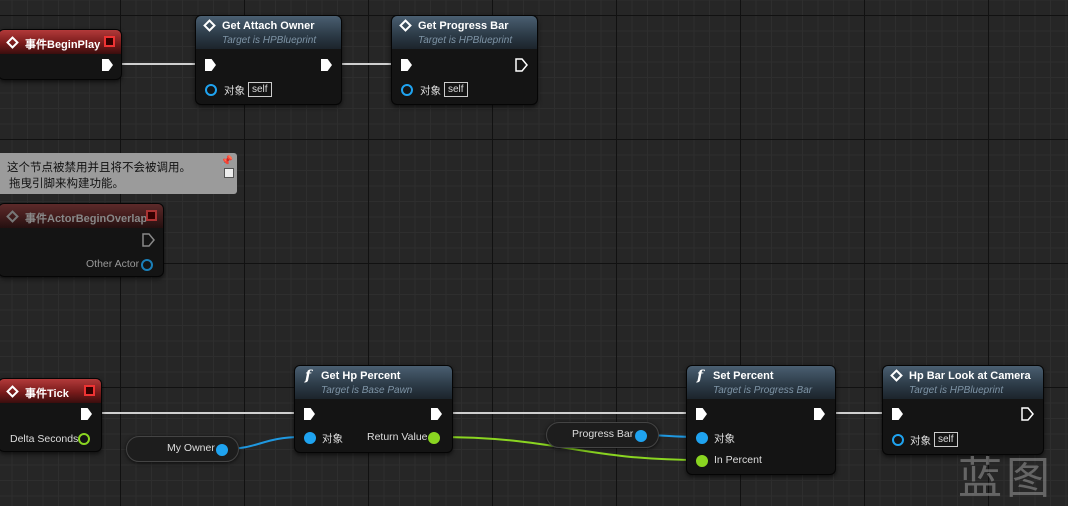  What do you see at coordinates (763, 390) in the screenshot?
I see `node-subtitle: Target is Progress Bar` at bounding box center [763, 390].